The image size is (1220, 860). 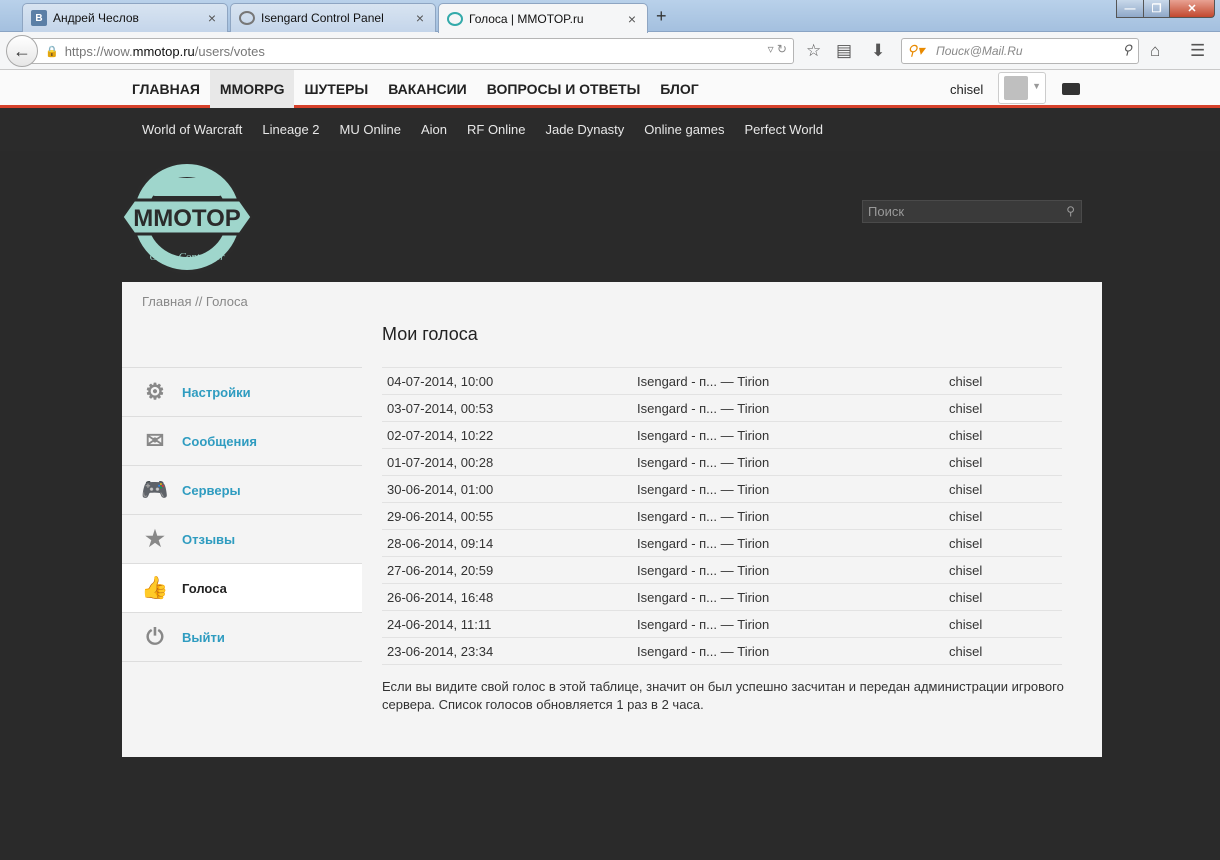 I want to click on breadcrumb: Главная // Голоса, so click(x=195, y=301).